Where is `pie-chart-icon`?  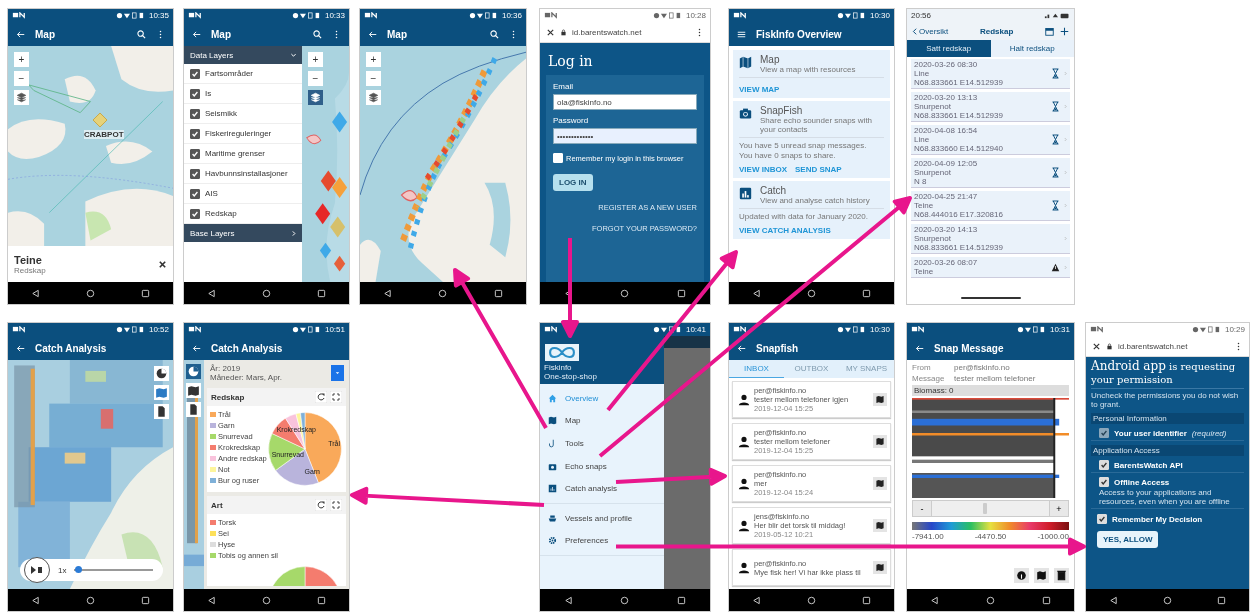
pie-chart-icon is located at coordinates (161, 373).